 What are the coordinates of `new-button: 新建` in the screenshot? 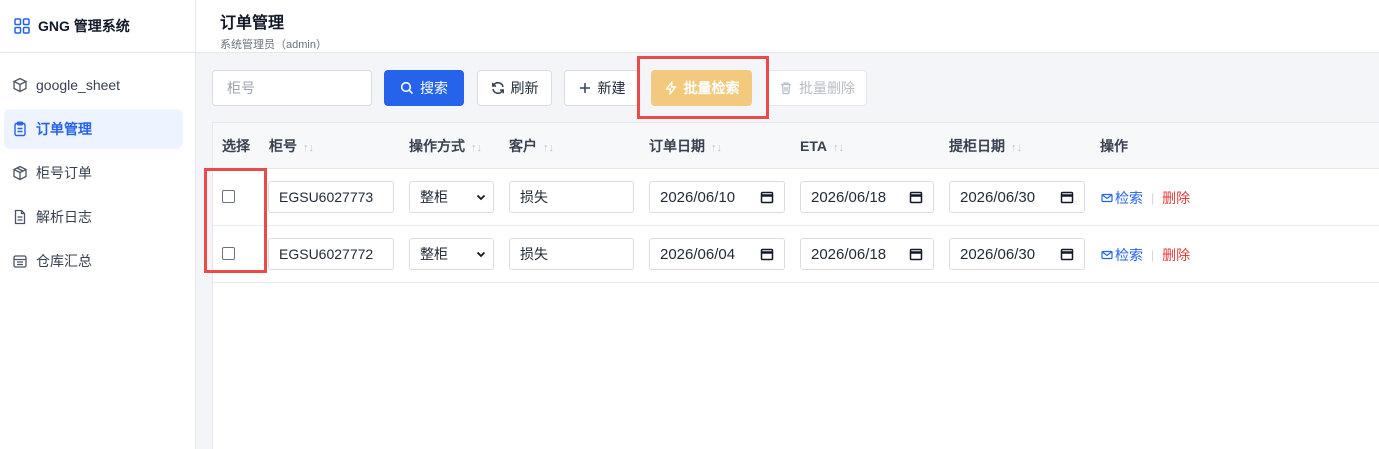 It's located at (601, 88).